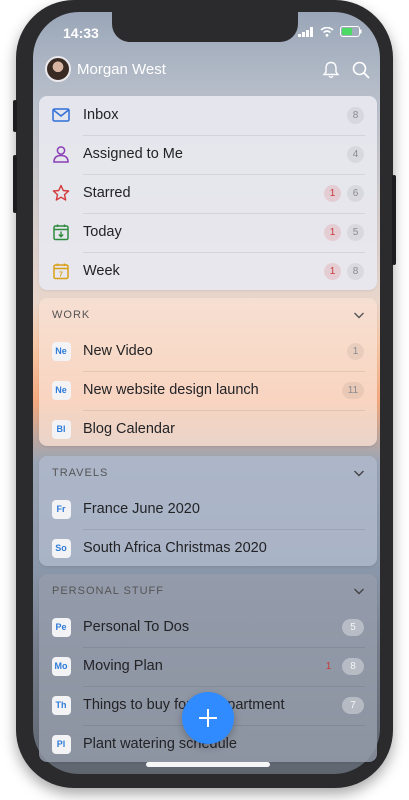  Describe the element at coordinates (327, 31) in the screenshot. I see `wifi-icon` at that location.